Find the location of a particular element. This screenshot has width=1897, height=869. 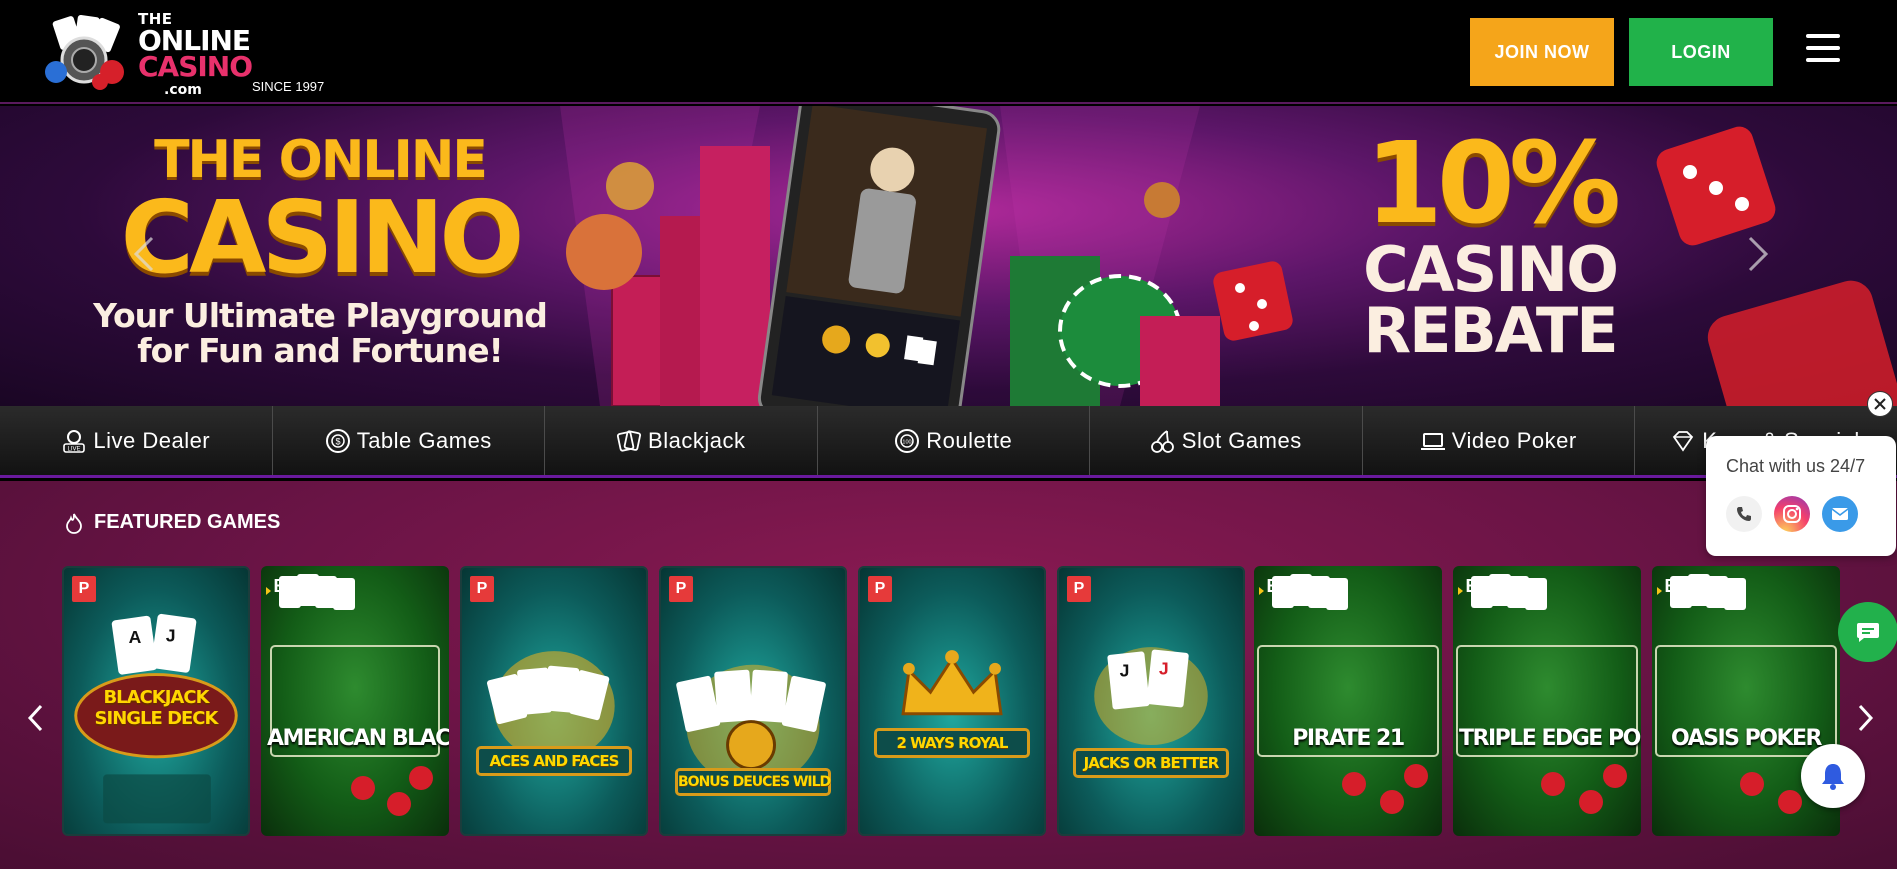

email-icon is located at coordinates (1840, 514).